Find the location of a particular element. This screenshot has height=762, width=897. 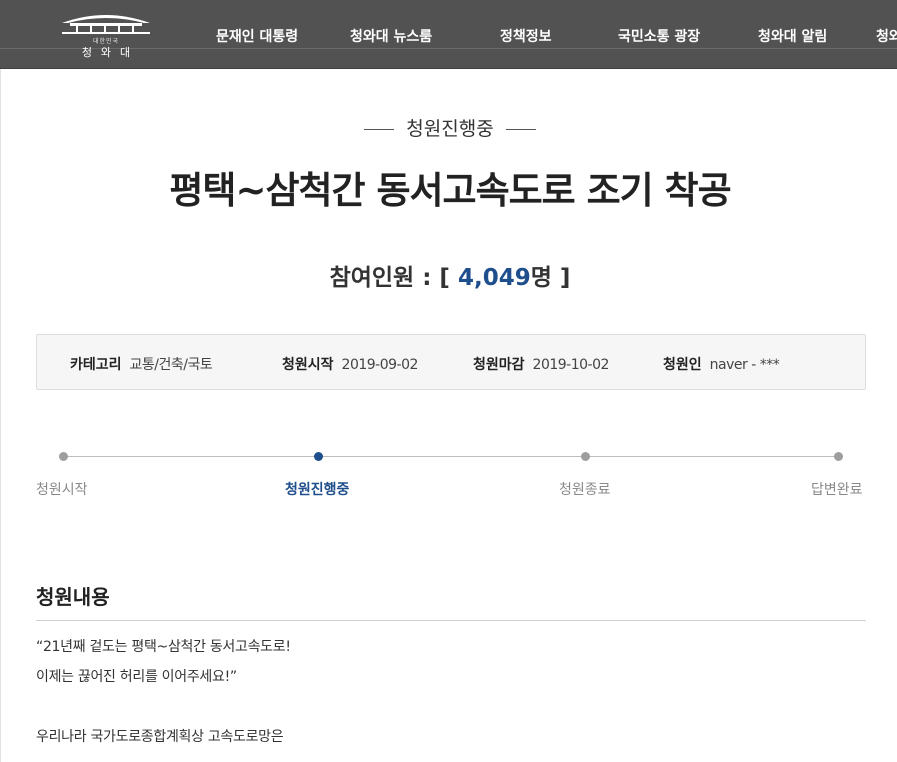

participant-count: 참여인원 : [ 4,049명 ] is located at coordinates (448, 275).